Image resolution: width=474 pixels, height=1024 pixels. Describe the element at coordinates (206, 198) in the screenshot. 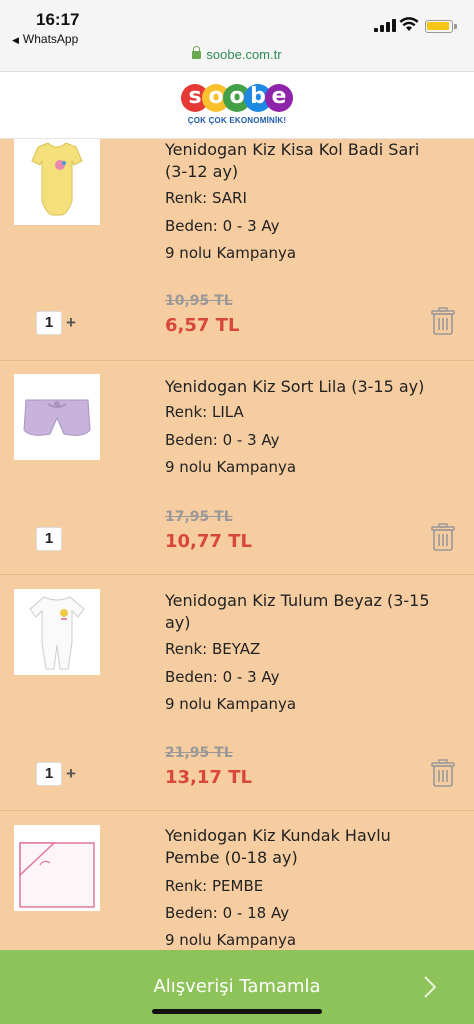

I see `product-color: Renk: SARI` at that location.